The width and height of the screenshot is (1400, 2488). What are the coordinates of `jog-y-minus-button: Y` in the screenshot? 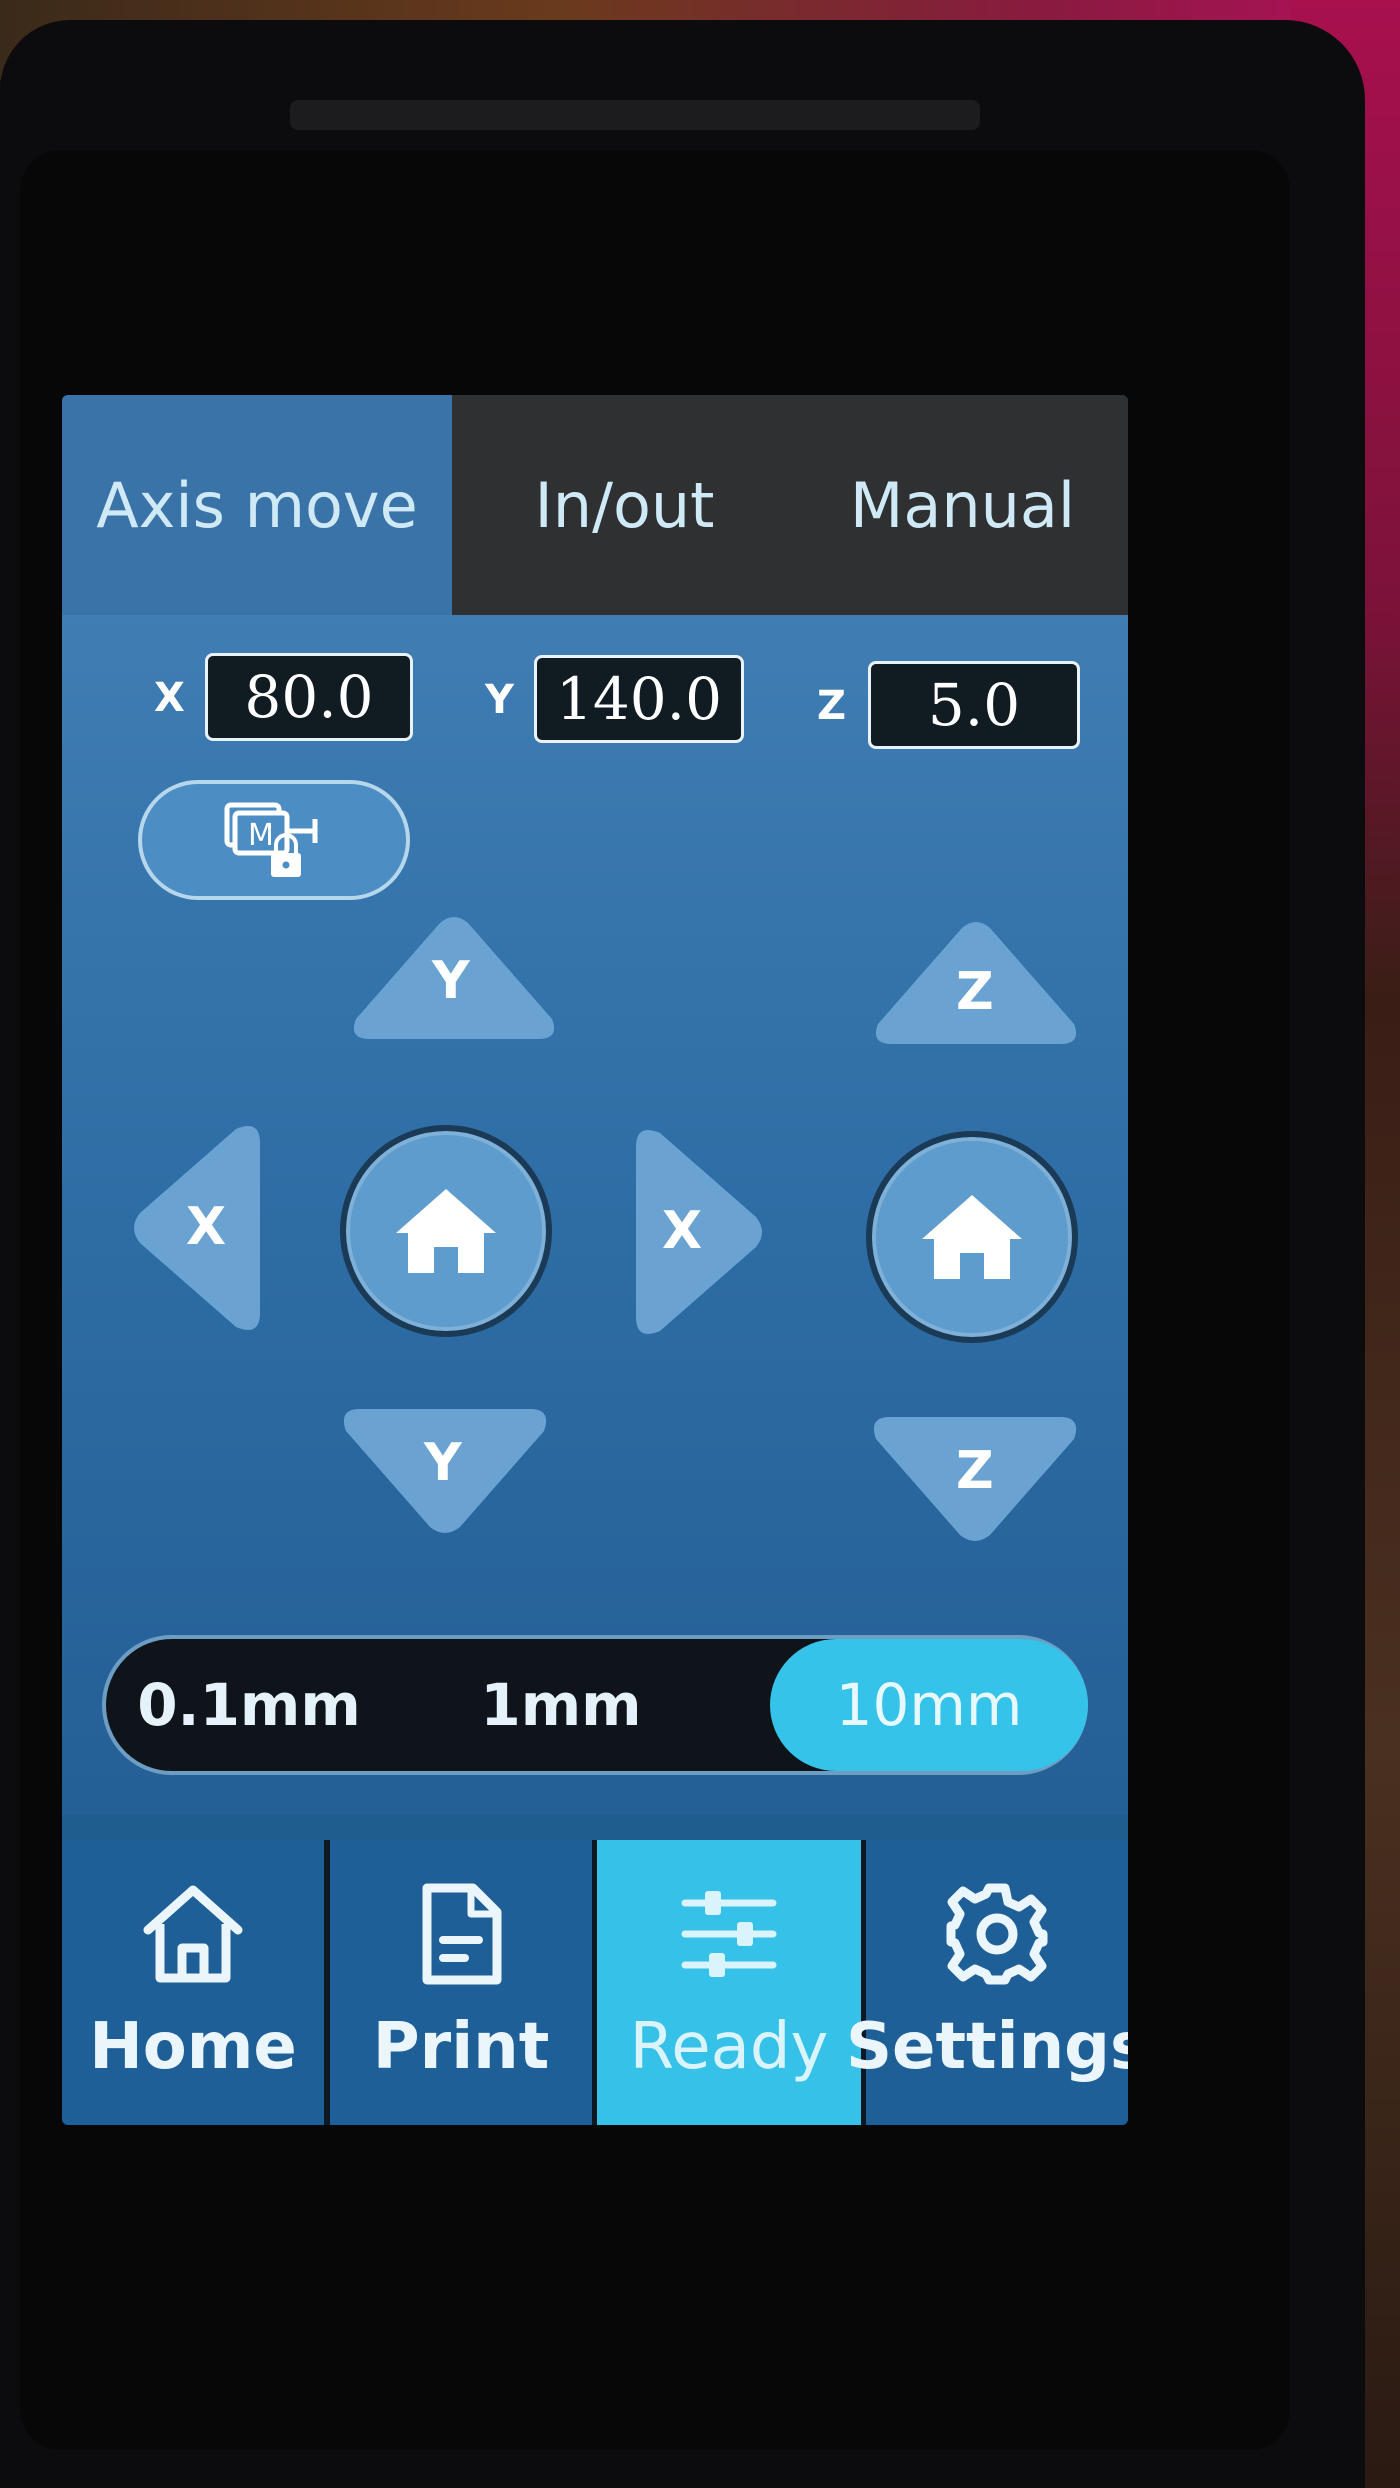 It's located at (445, 1471).